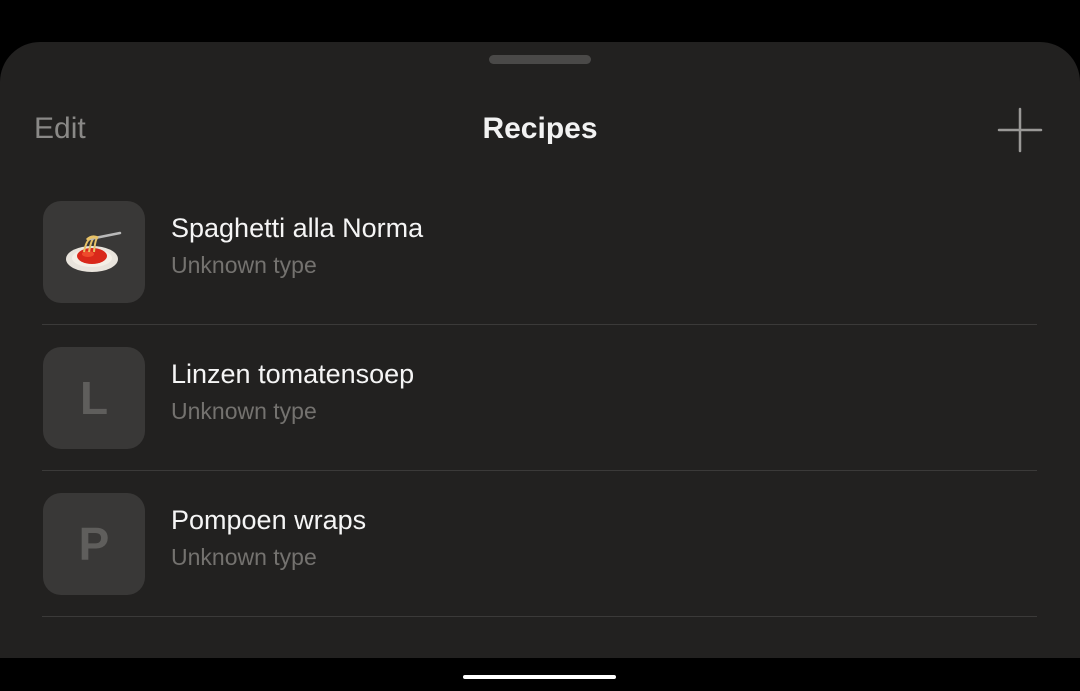  Describe the element at coordinates (297, 228) in the screenshot. I see `recipe-title: Spaghetti alla Norma` at that location.